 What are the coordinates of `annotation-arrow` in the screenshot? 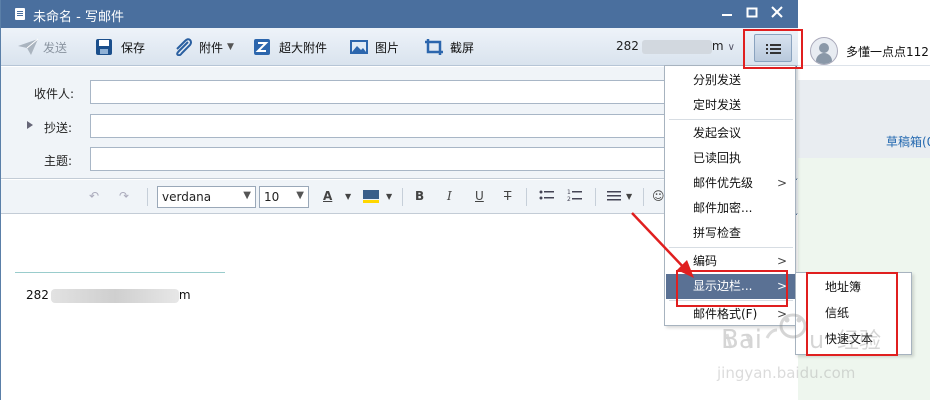 It's located at (662, 245).